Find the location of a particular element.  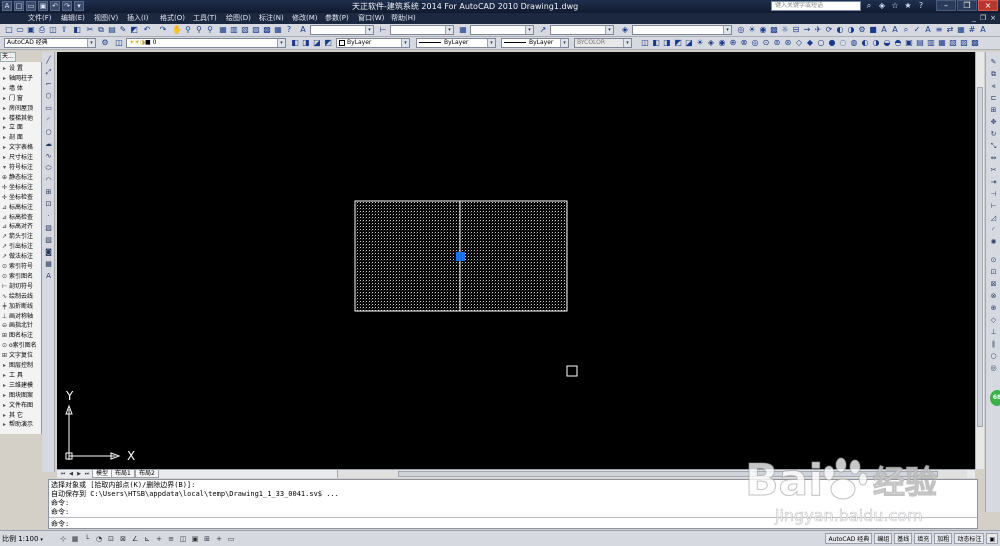

plot-icon: ⎙ is located at coordinates (42, 30).